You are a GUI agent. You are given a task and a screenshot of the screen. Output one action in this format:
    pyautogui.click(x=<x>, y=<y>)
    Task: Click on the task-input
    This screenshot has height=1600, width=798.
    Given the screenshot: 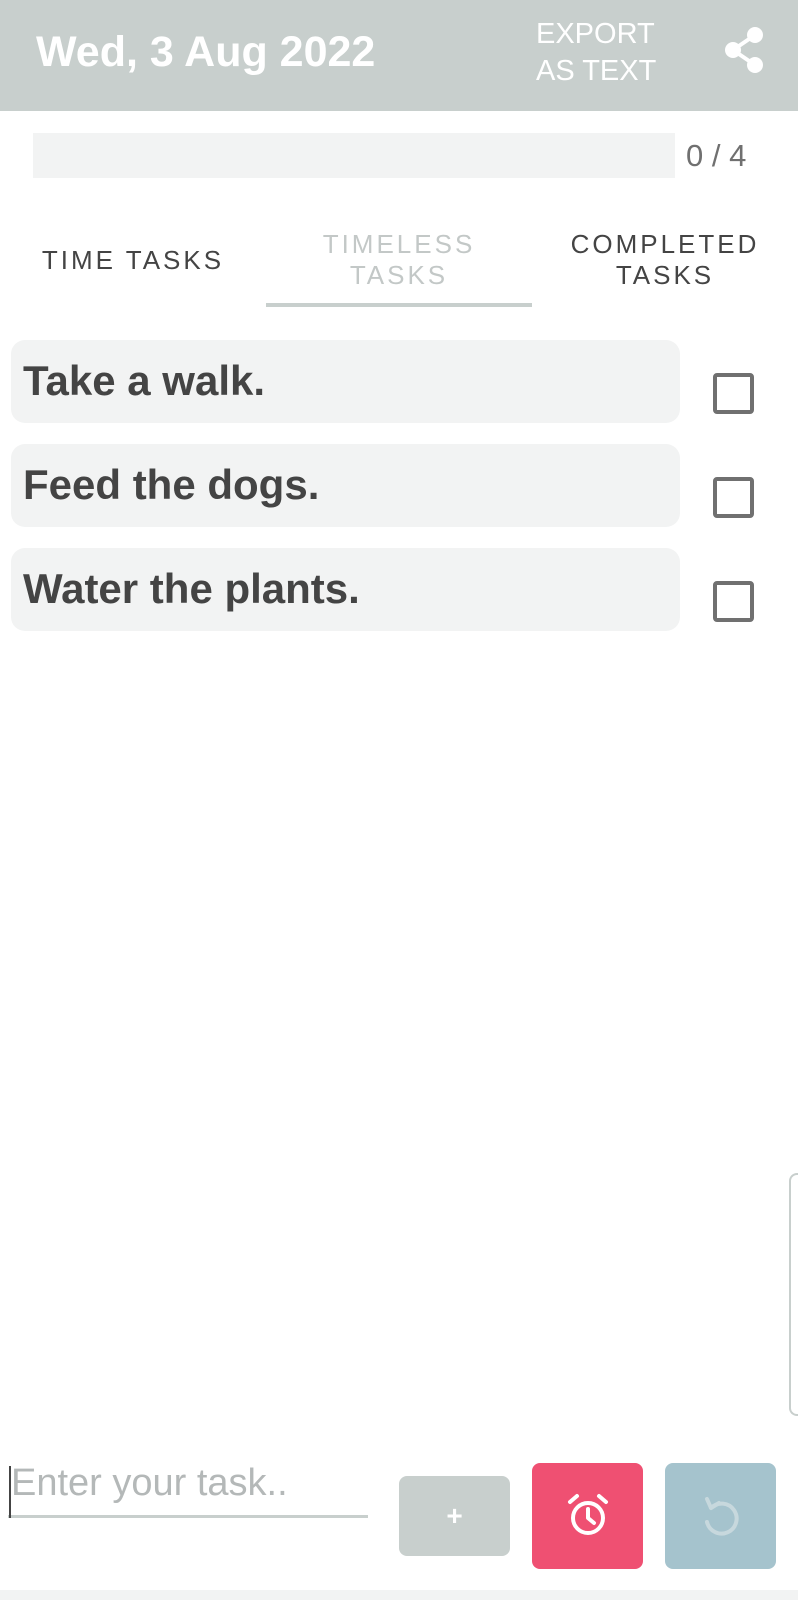 What is the action you would take?
    pyautogui.click(x=188, y=1488)
    